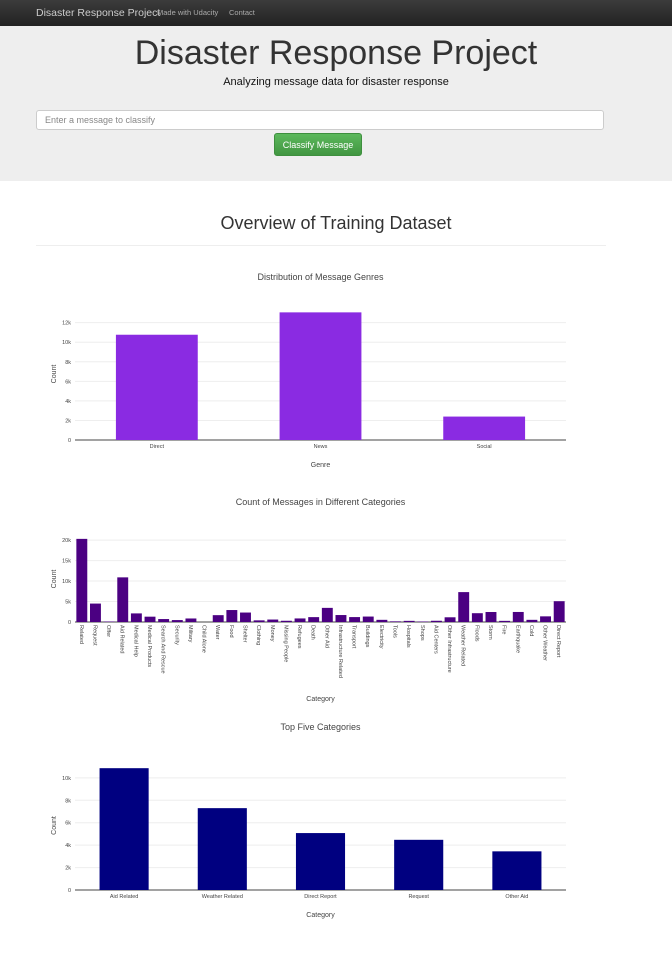  What do you see at coordinates (367, 636) in the screenshot?
I see `x-tick-label: Buildings` at bounding box center [367, 636].